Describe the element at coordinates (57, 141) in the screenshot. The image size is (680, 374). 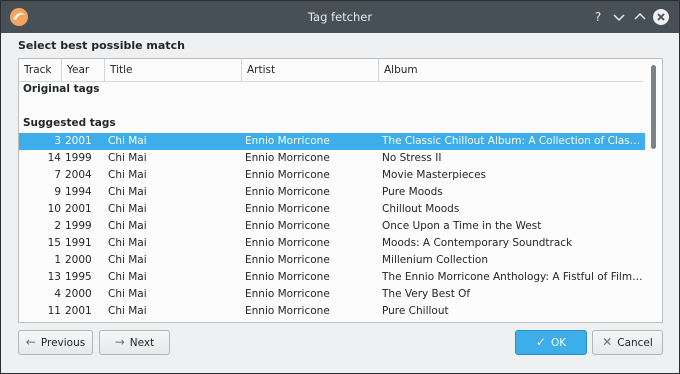
I see `cell-track: 3` at that location.